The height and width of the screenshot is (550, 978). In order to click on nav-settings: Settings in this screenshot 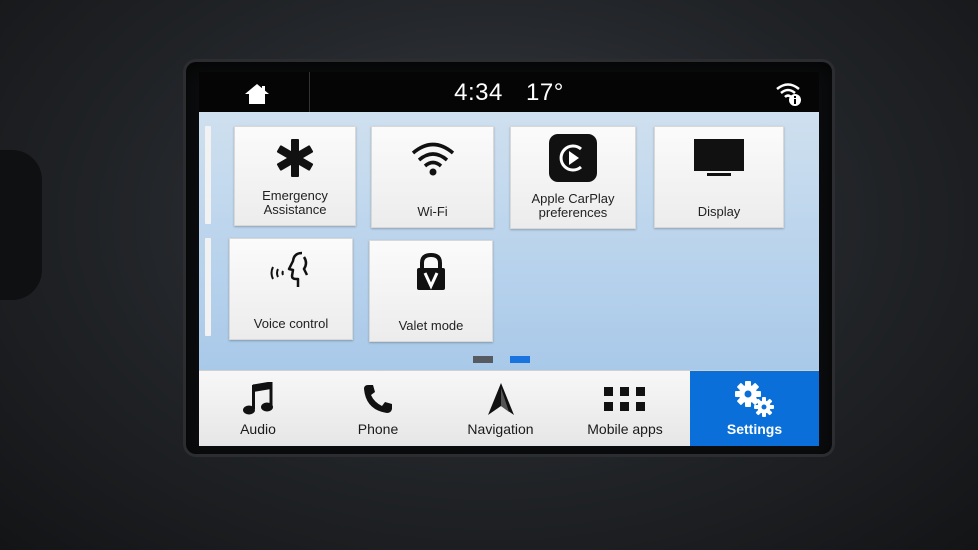, I will do `click(754, 408)`.